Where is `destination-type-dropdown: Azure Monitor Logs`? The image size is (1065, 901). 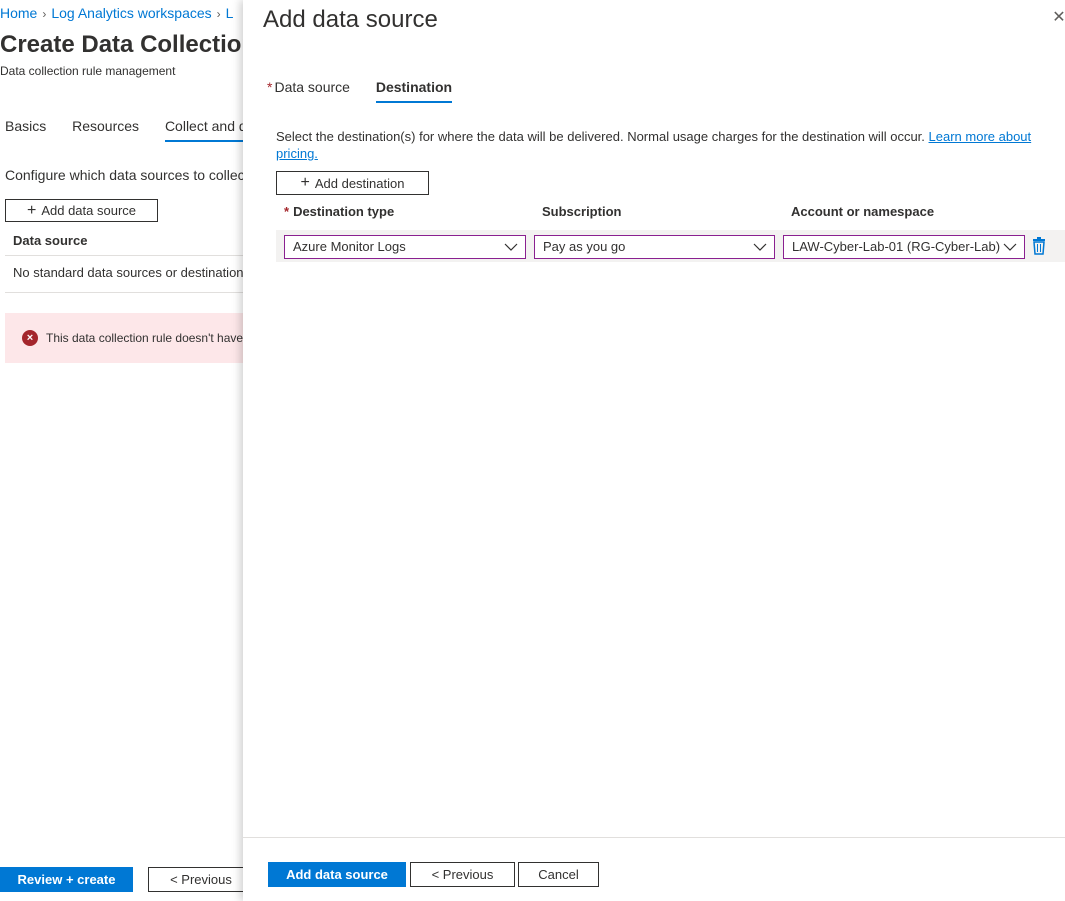 destination-type-dropdown: Azure Monitor Logs is located at coordinates (405, 247).